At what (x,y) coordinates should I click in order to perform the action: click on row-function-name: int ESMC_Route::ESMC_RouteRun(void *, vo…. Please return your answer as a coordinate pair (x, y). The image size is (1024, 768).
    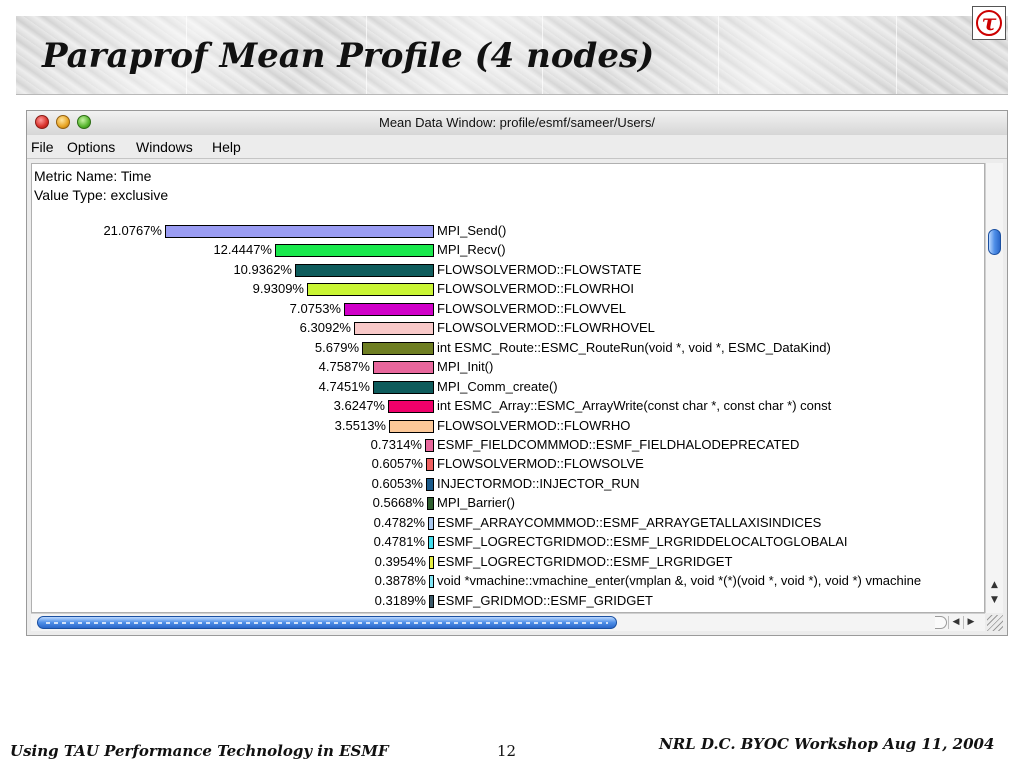
    Looking at the image, I should click on (634, 347).